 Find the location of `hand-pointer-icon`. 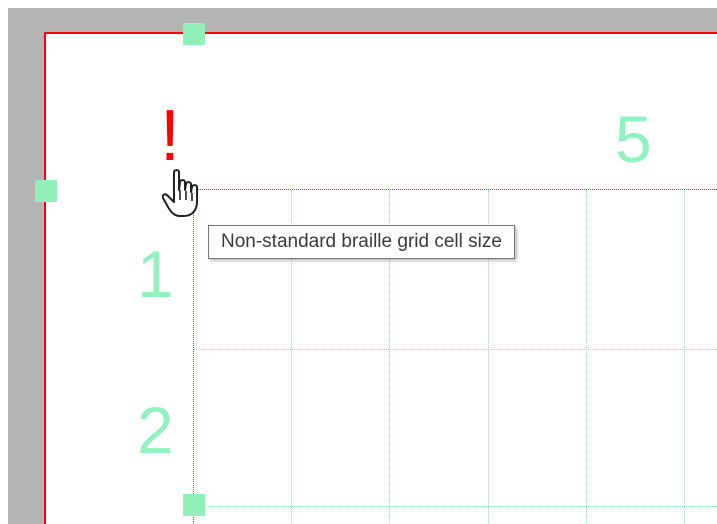

hand-pointer-icon is located at coordinates (179, 193).